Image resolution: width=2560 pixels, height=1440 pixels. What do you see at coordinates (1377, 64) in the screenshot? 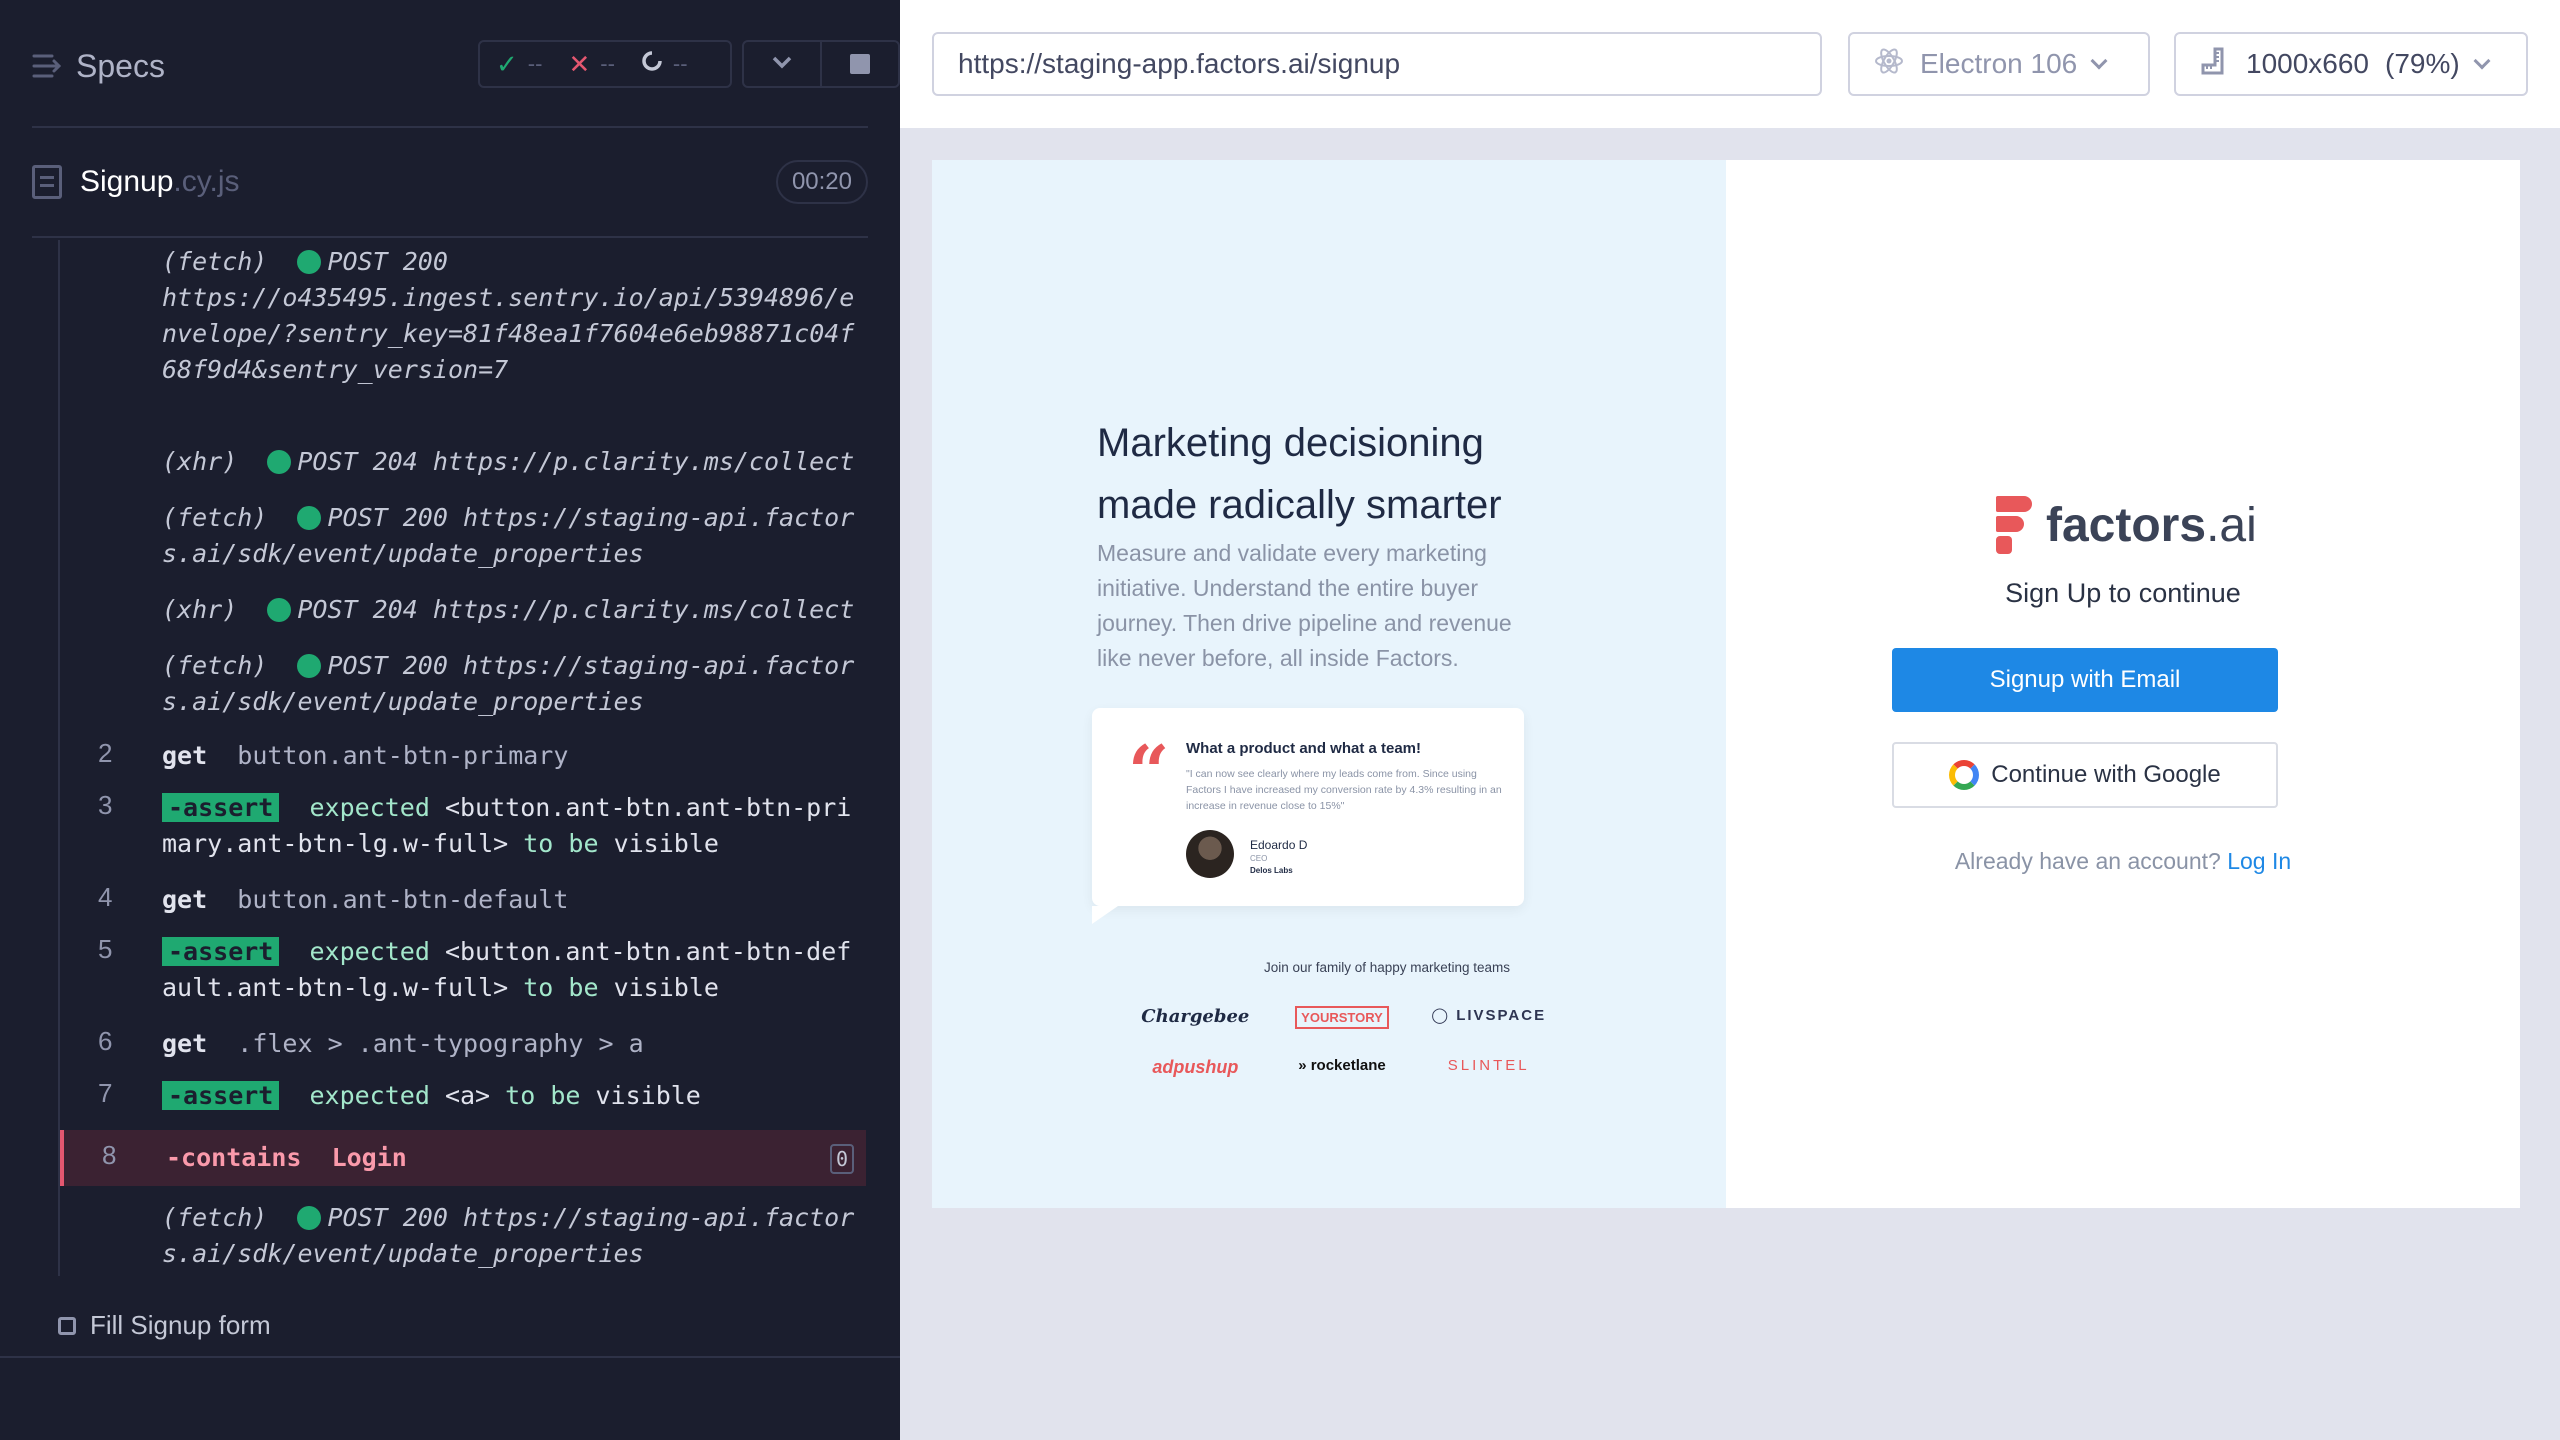
I see `url-bar: https://staging-app.factors.ai/signup` at bounding box center [1377, 64].